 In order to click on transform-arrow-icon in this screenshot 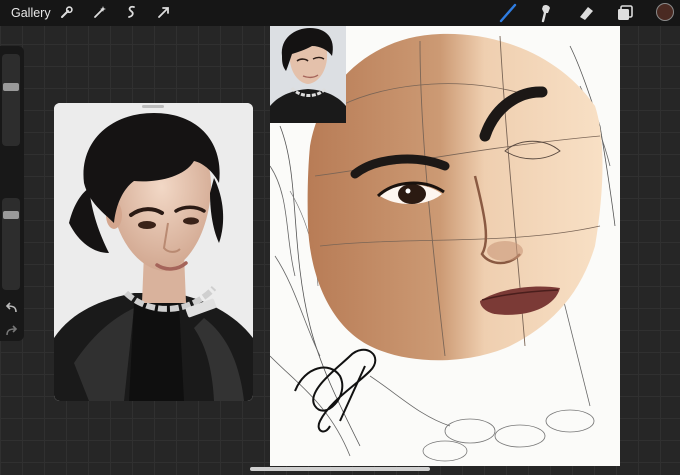, I will do `click(163, 12)`.